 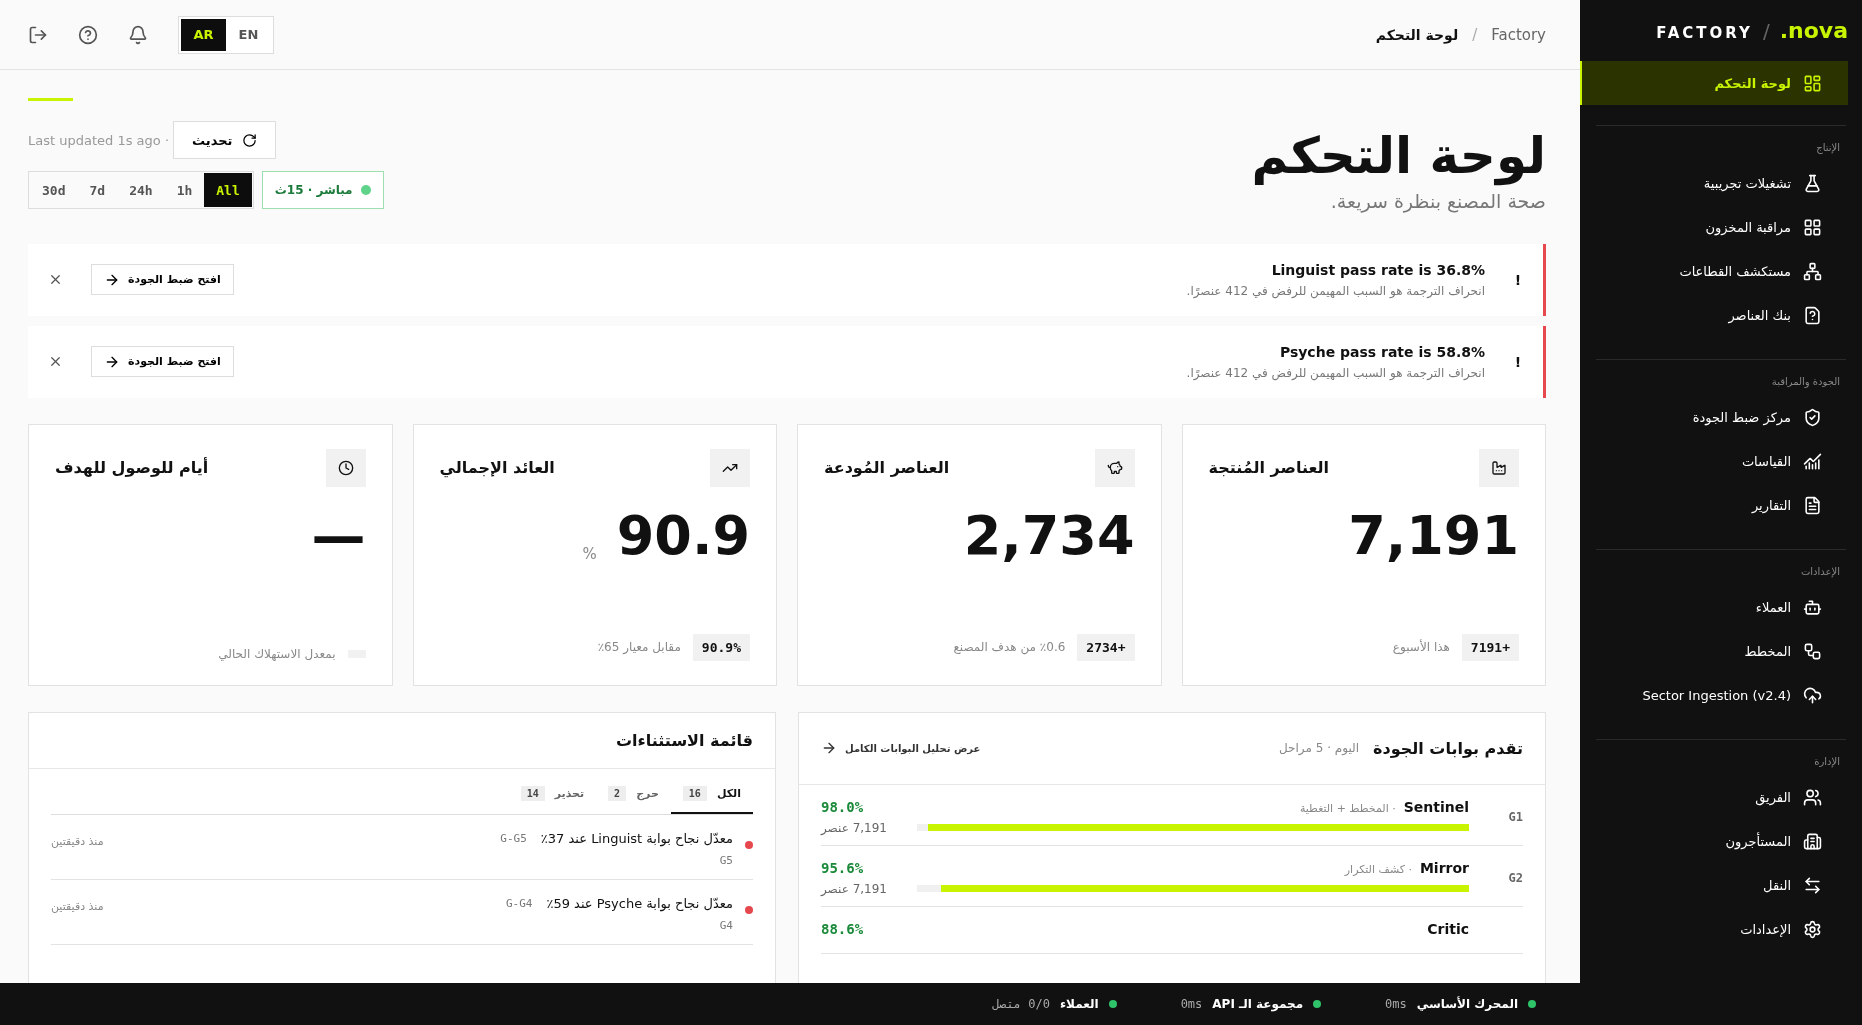 I want to click on status-label: المحرك الأساسي, so click(x=1467, y=1004).